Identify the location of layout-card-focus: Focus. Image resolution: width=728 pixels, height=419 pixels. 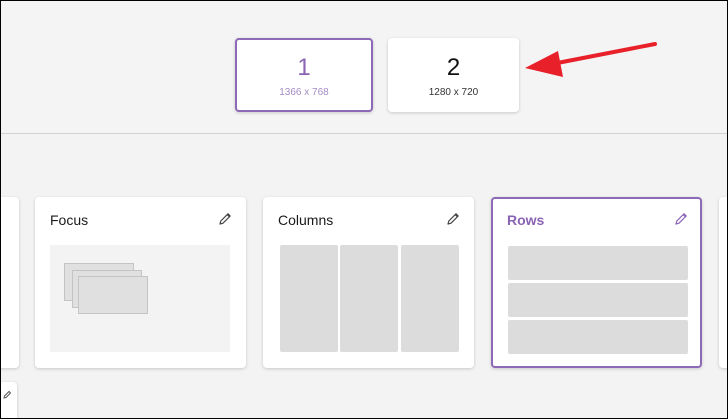
(140, 282).